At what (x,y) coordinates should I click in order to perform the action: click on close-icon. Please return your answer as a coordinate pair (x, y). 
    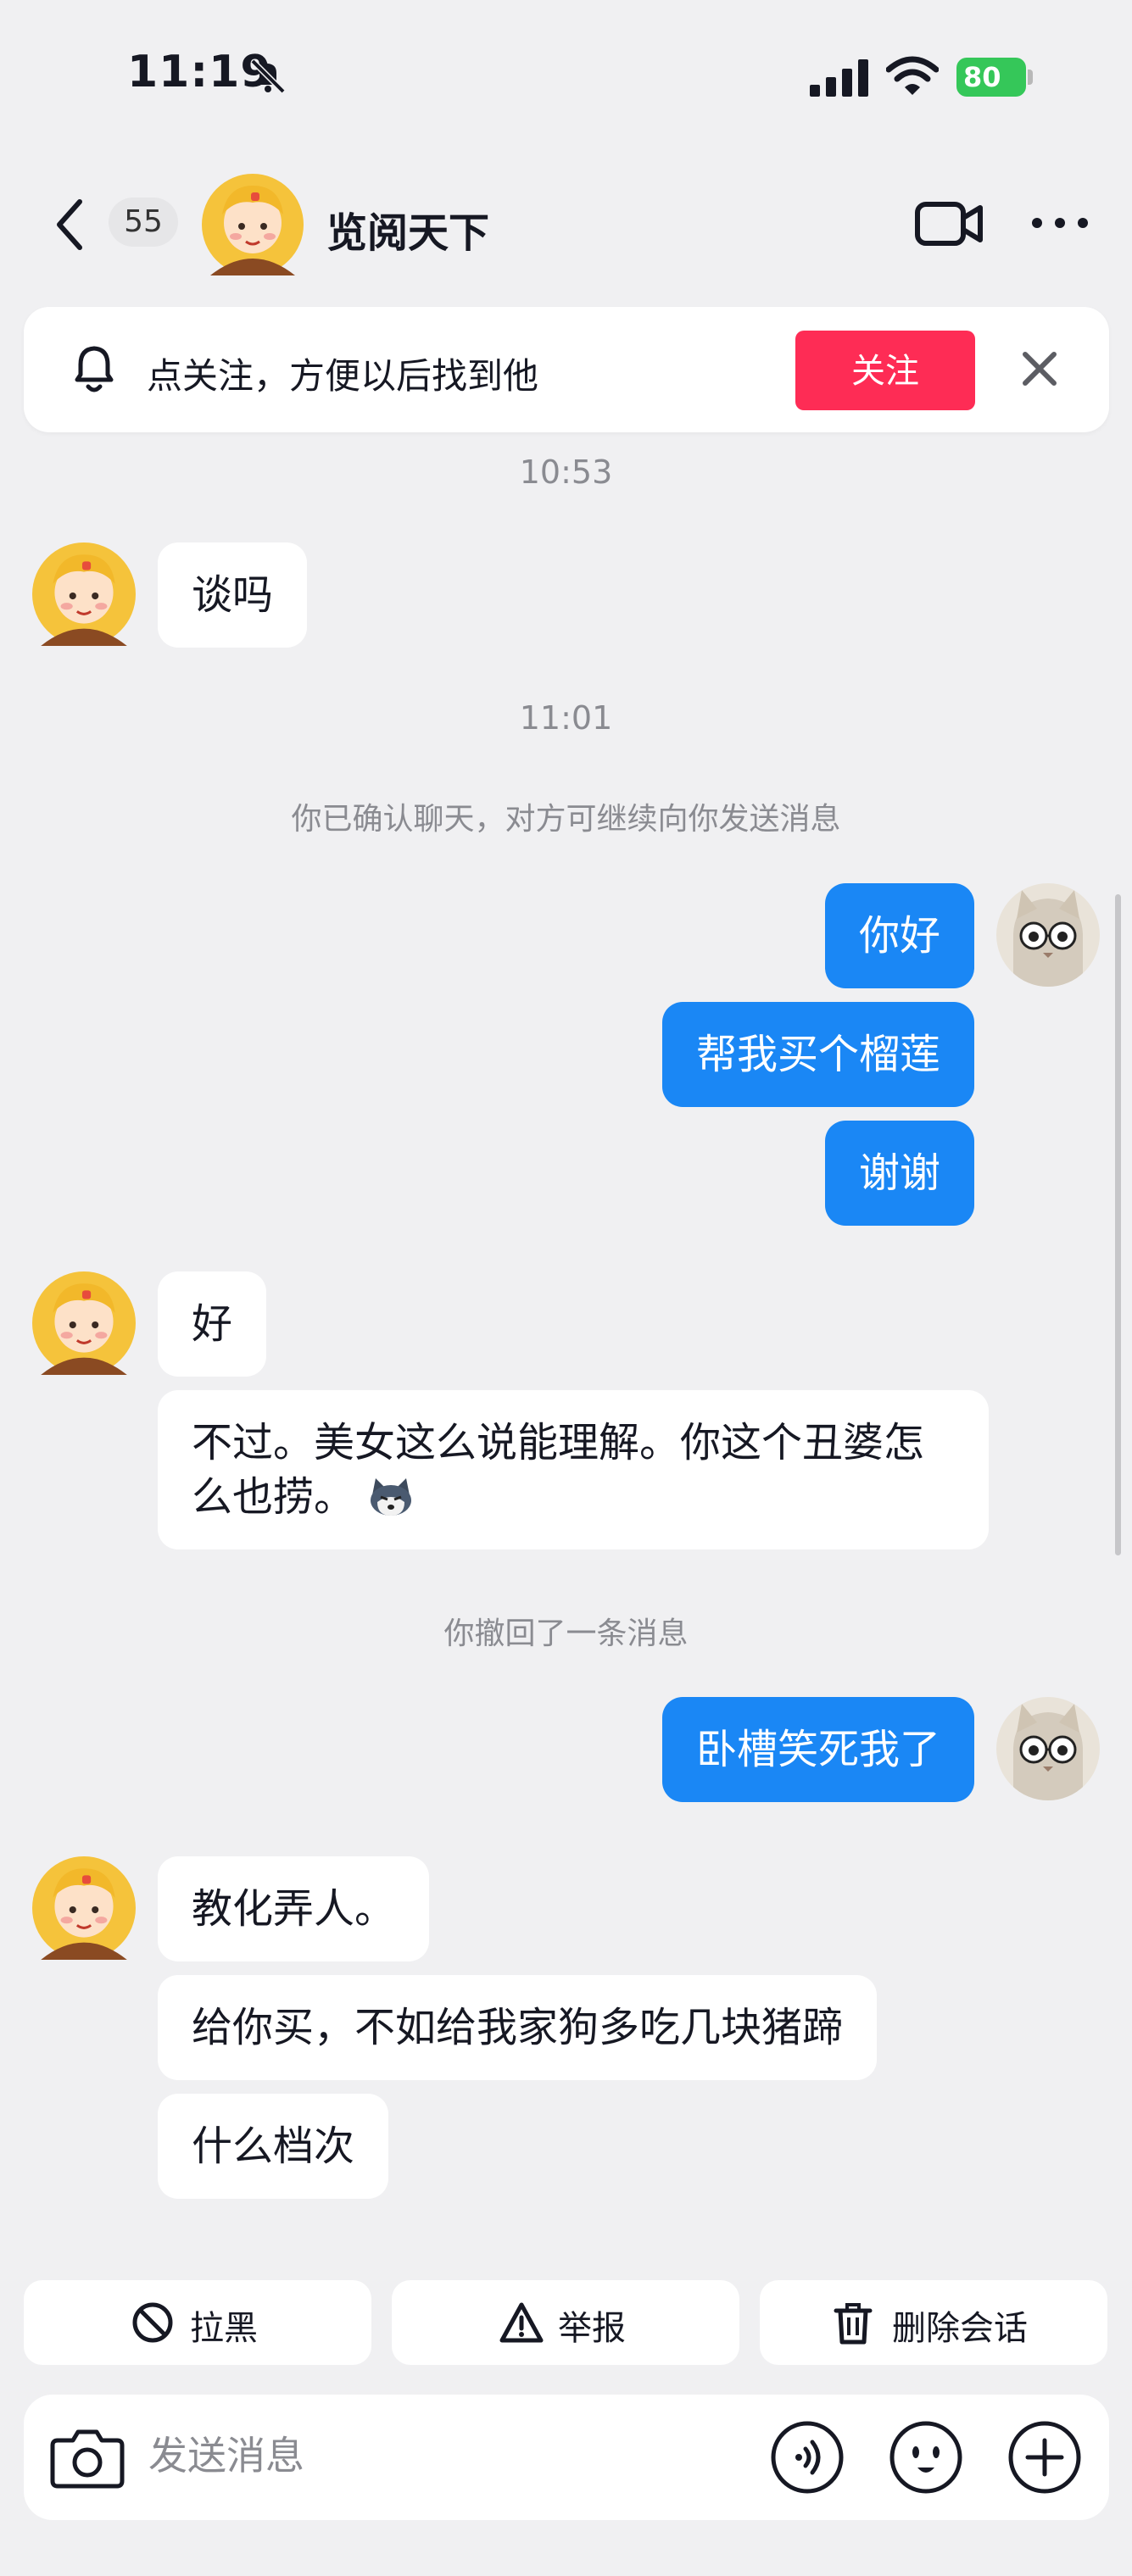
    Looking at the image, I should click on (1039, 368).